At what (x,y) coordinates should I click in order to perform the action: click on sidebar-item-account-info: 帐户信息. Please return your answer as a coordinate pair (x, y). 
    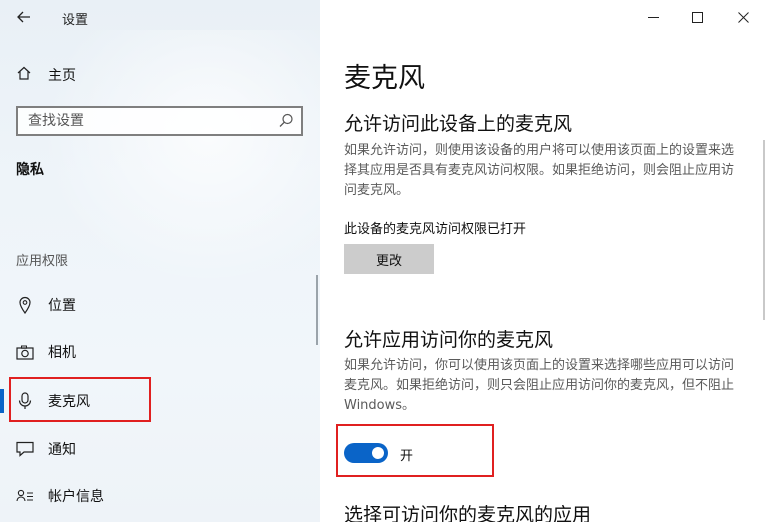
    Looking at the image, I should click on (160, 496).